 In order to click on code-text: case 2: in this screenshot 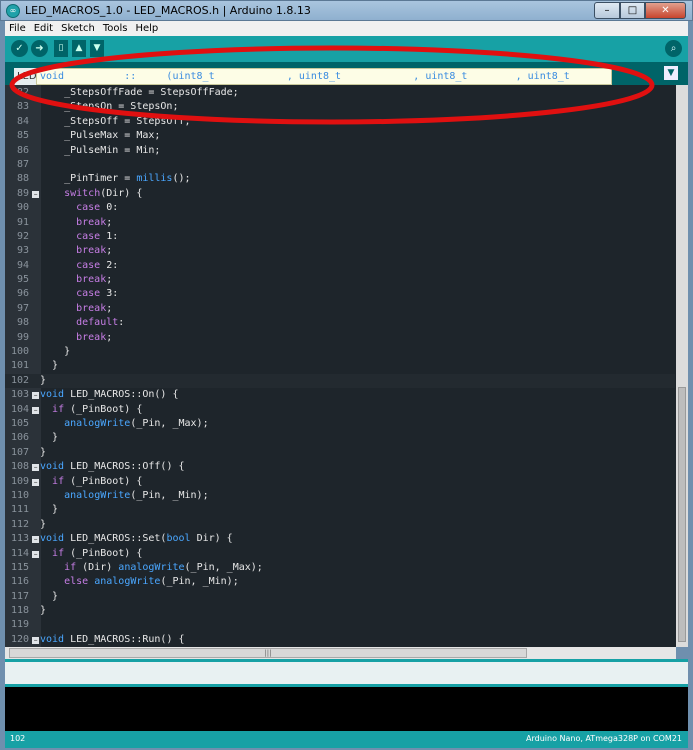, I will do `click(97, 265)`.